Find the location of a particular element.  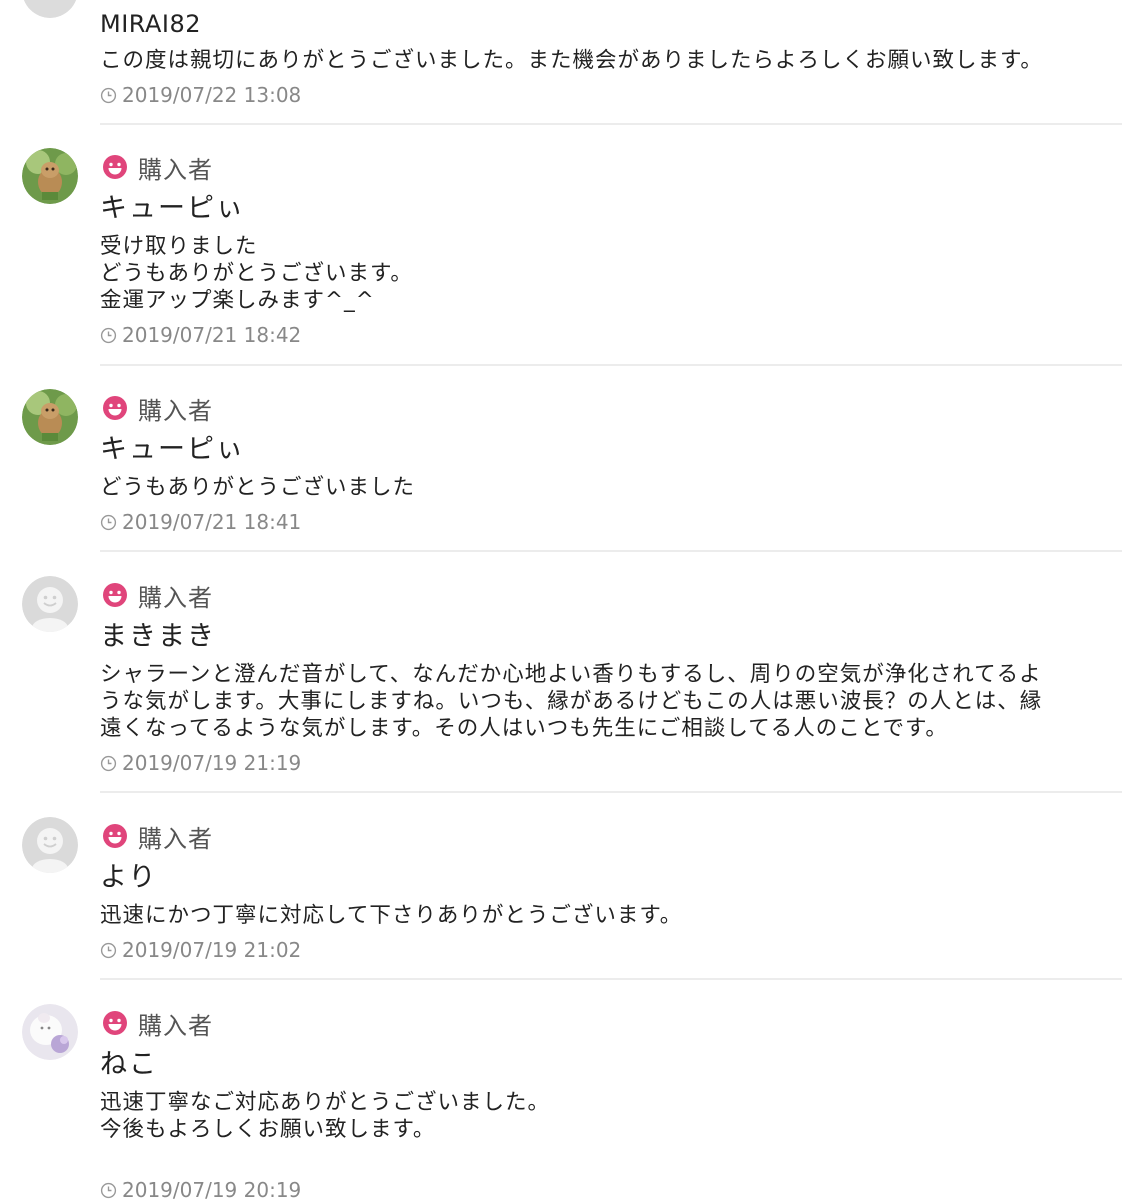

timestamp-text: 2019/07/22 13:08 is located at coordinates (212, 95).